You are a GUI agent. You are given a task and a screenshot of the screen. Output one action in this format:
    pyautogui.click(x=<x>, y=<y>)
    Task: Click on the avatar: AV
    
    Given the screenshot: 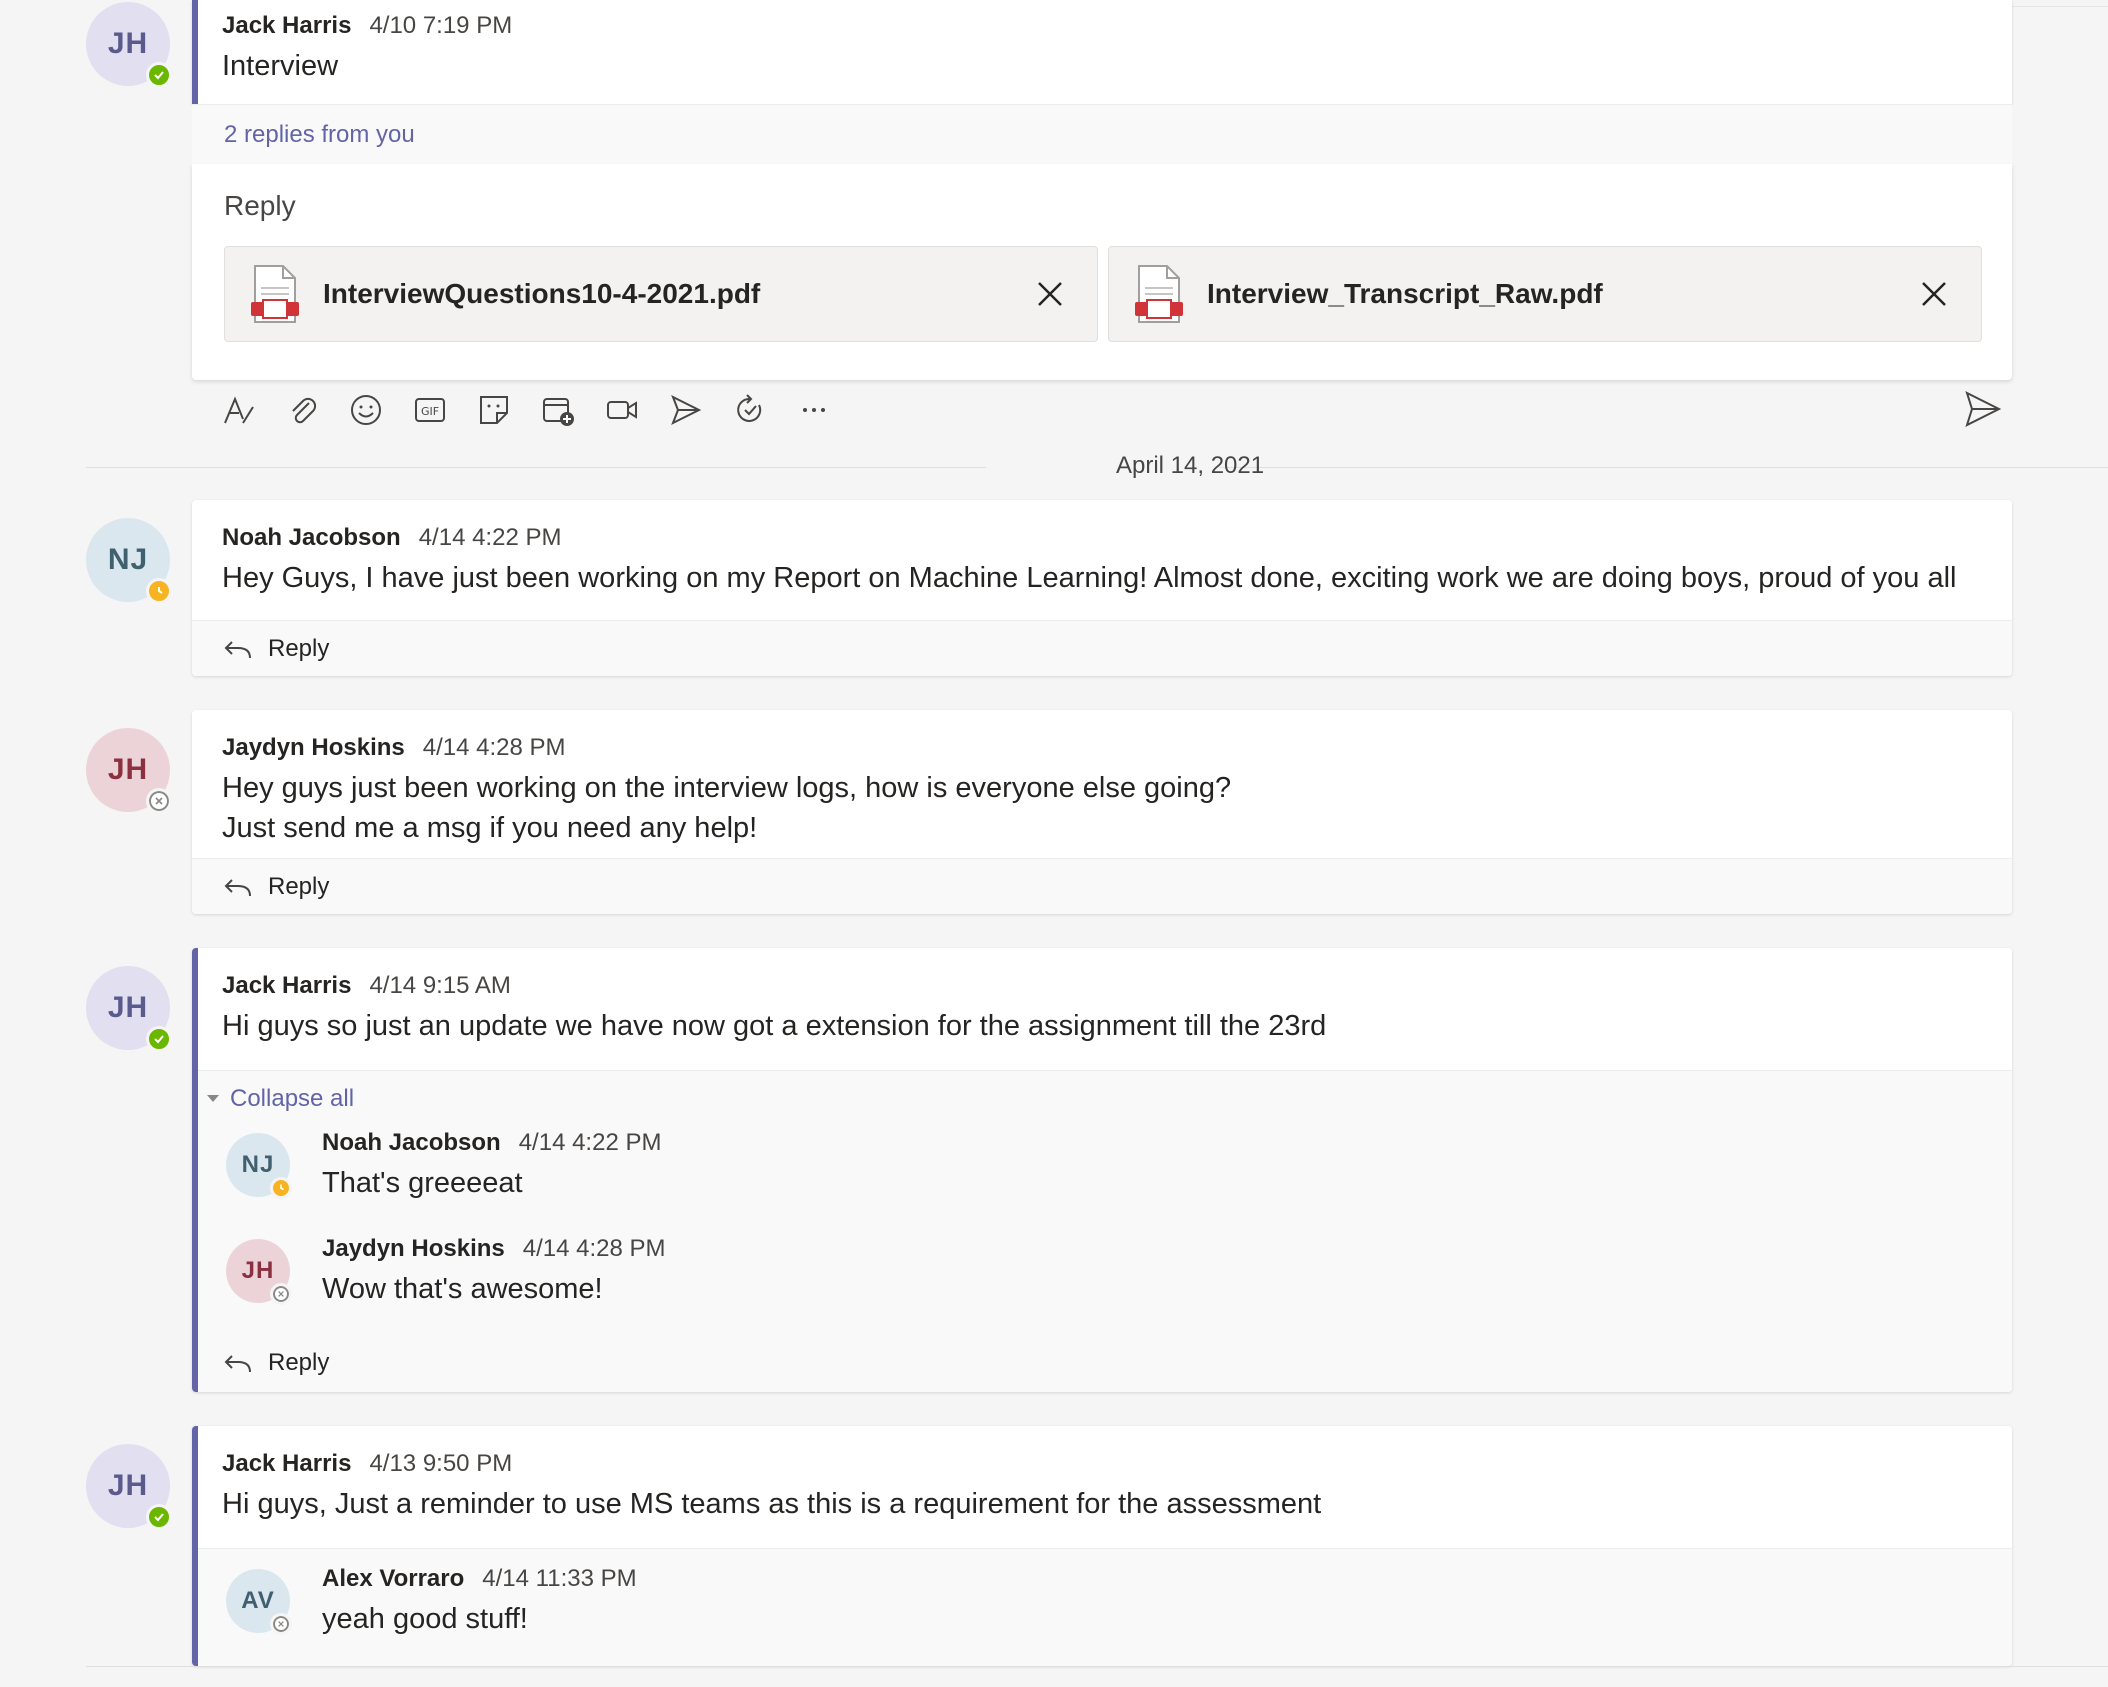 What is the action you would take?
    pyautogui.click(x=259, y=1602)
    